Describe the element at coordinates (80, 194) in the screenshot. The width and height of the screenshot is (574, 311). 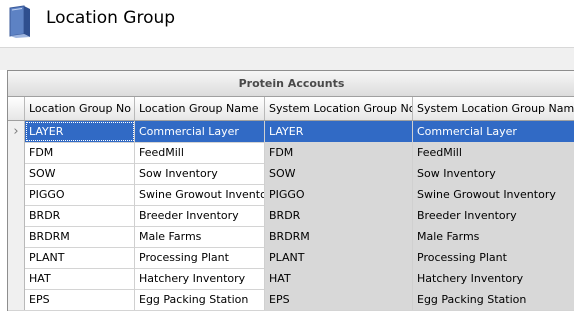
I see `cell-location-group-no: PIGGO` at that location.